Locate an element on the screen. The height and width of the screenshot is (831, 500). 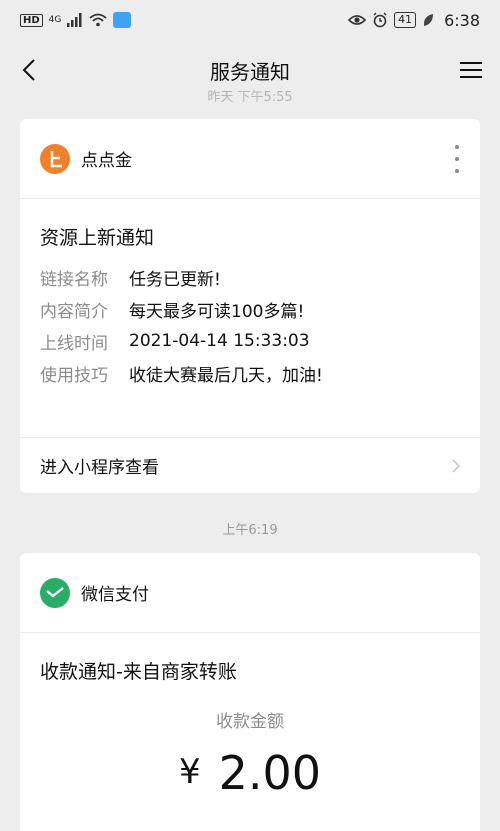
menu-button is located at coordinates (471, 70).